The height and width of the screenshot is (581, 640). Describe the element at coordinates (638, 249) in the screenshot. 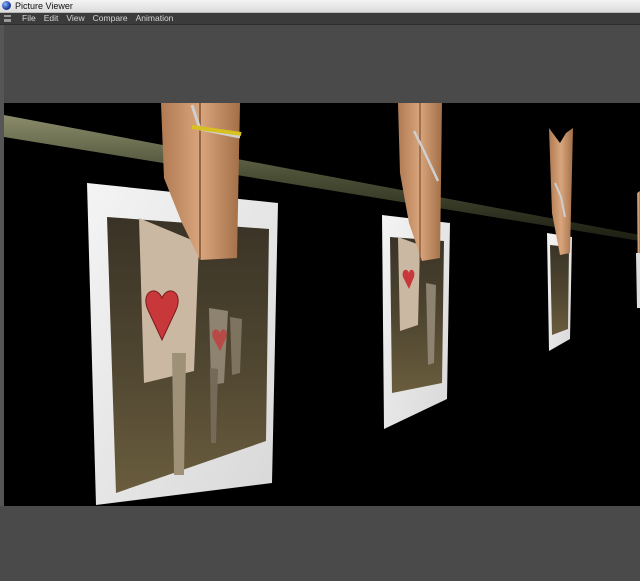

I see `polaroid-photo-edge` at that location.